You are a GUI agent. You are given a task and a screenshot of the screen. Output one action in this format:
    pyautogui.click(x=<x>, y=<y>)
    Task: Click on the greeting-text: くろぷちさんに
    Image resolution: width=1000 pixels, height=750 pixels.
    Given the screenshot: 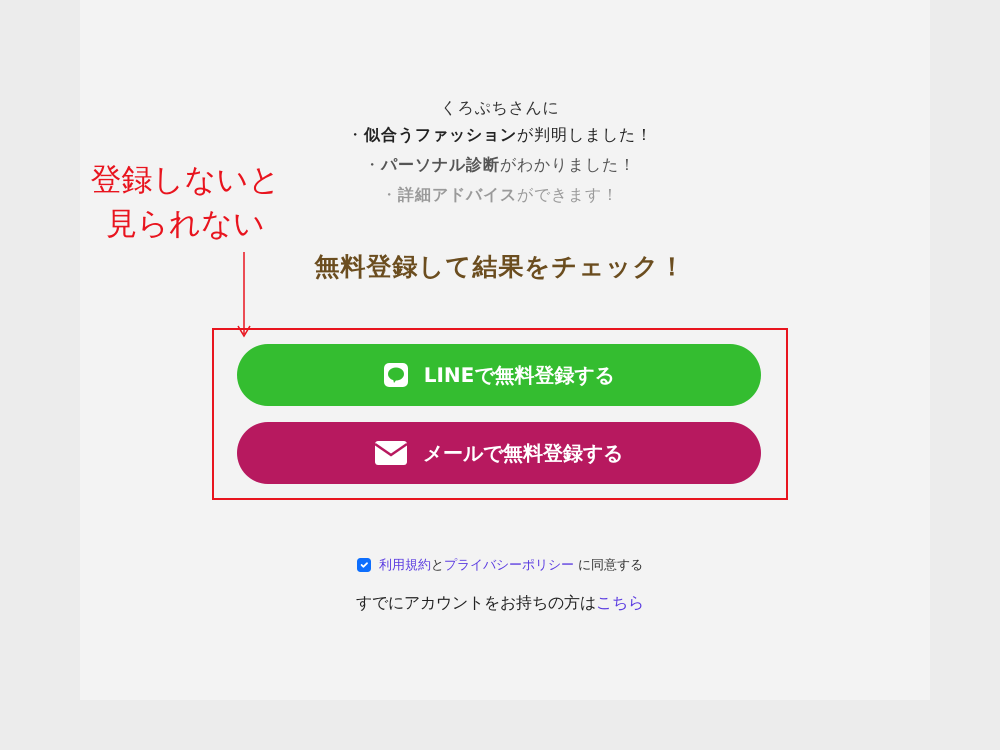 What is the action you would take?
    pyautogui.click(x=500, y=108)
    